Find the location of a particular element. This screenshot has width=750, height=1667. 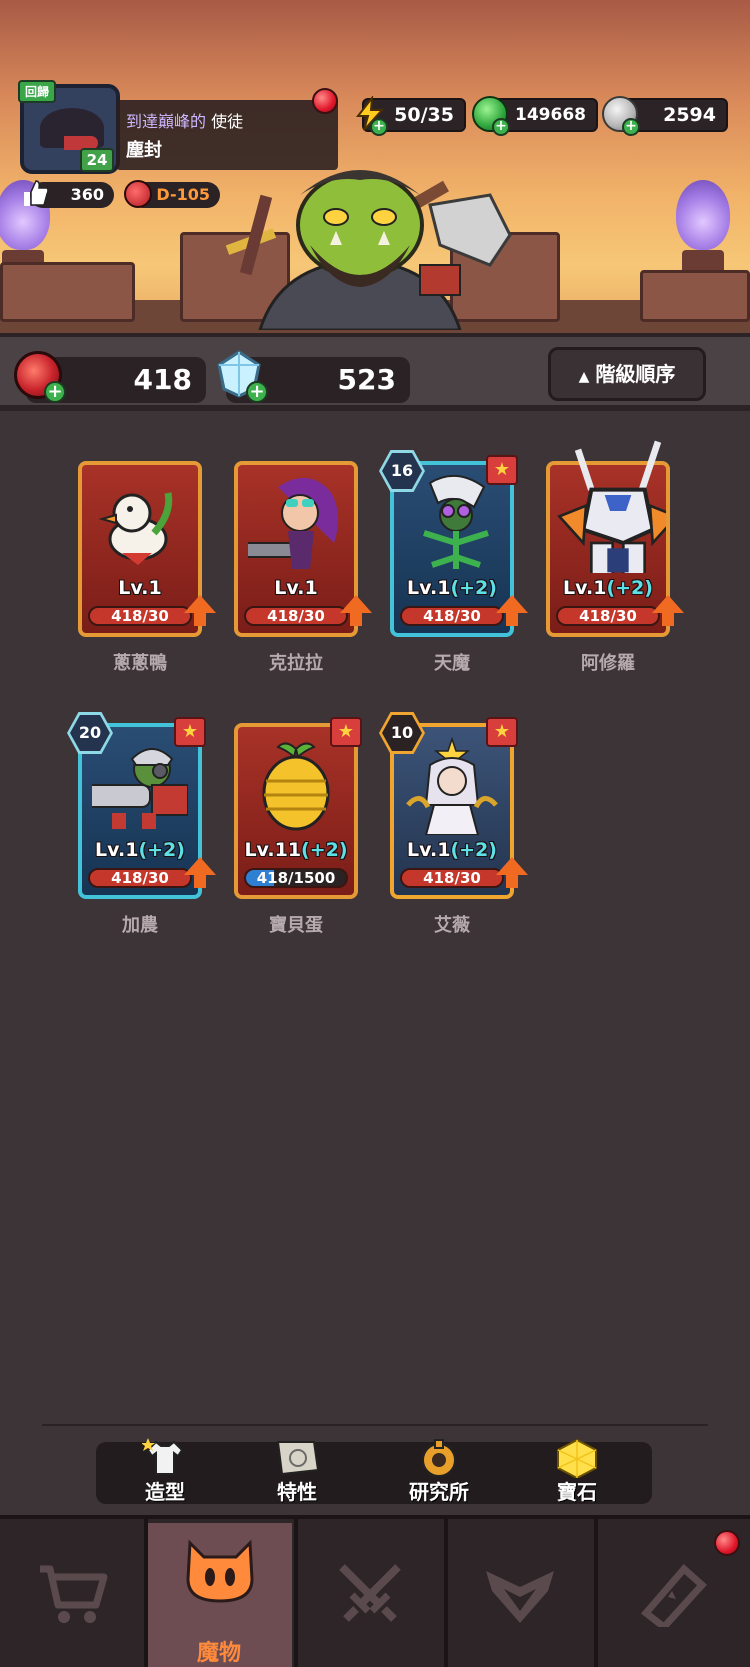

divider is located at coordinates (375, 1425).